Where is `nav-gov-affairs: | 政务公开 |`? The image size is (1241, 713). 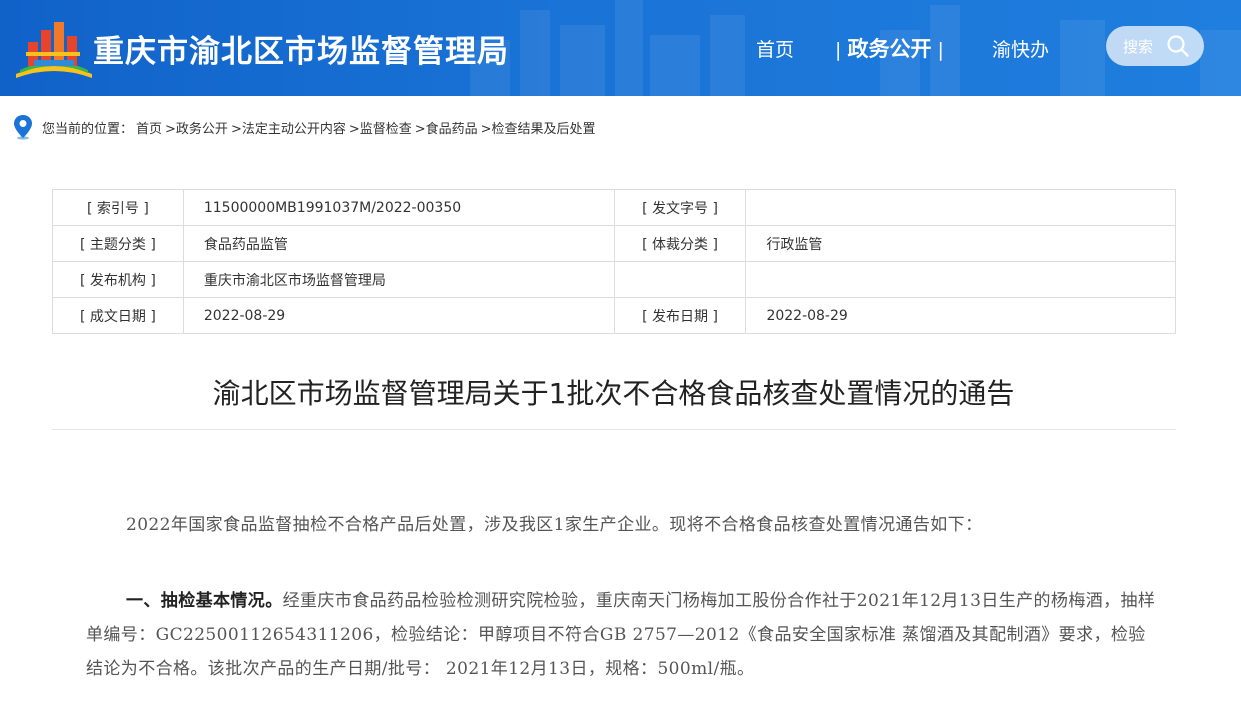
nav-gov-affairs: | 政务公开 | is located at coordinates (889, 48).